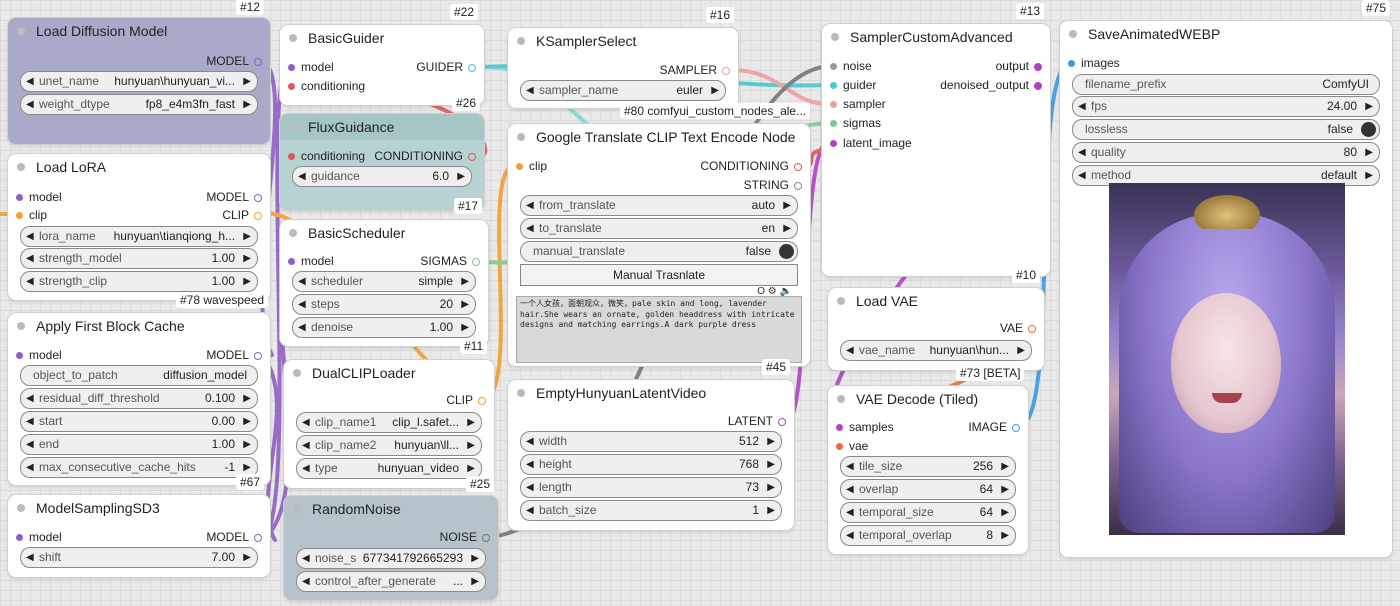 This screenshot has width=1400, height=606. I want to click on widget-quality: ◀ quality 80 ▶, so click(1226, 152).